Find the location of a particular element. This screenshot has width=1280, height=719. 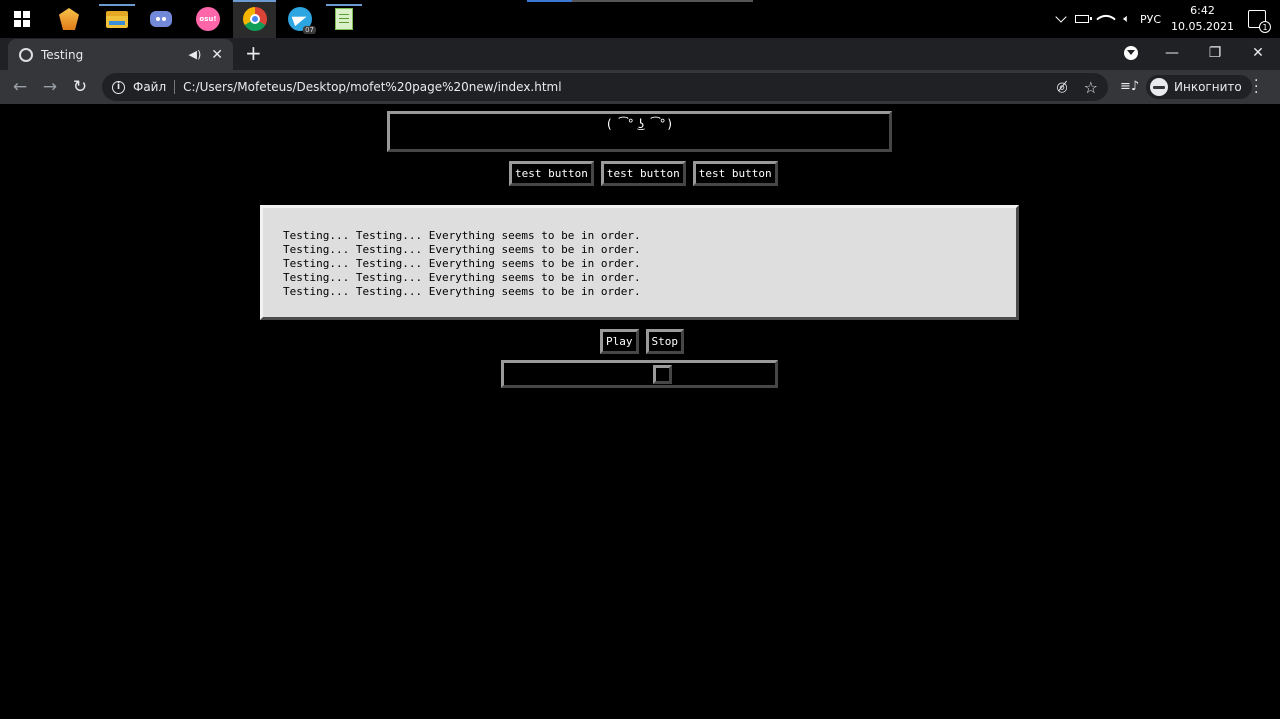

url-scheme-label: Файл is located at coordinates (150, 87).